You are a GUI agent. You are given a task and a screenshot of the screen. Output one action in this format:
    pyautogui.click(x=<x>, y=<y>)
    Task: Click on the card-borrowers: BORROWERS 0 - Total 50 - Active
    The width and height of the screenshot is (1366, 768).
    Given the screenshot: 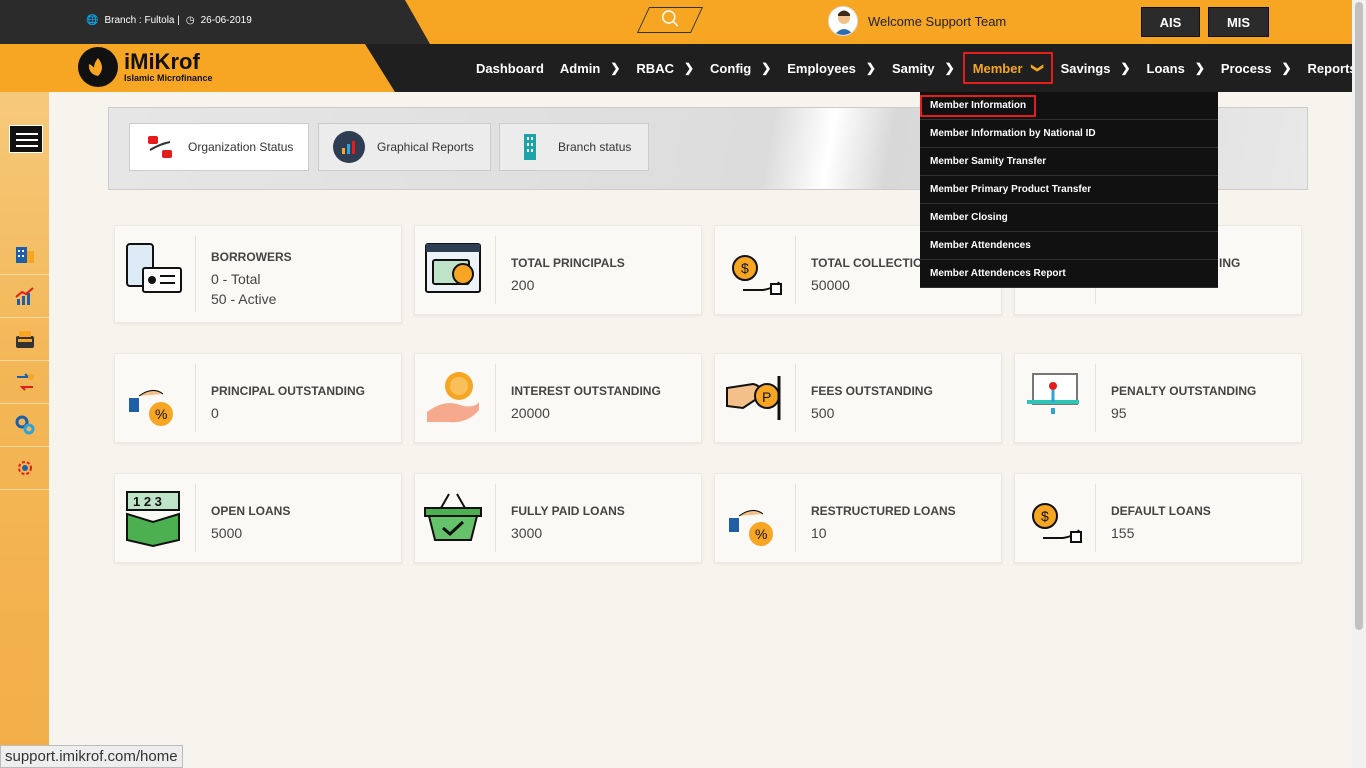 What is the action you would take?
    pyautogui.click(x=258, y=274)
    